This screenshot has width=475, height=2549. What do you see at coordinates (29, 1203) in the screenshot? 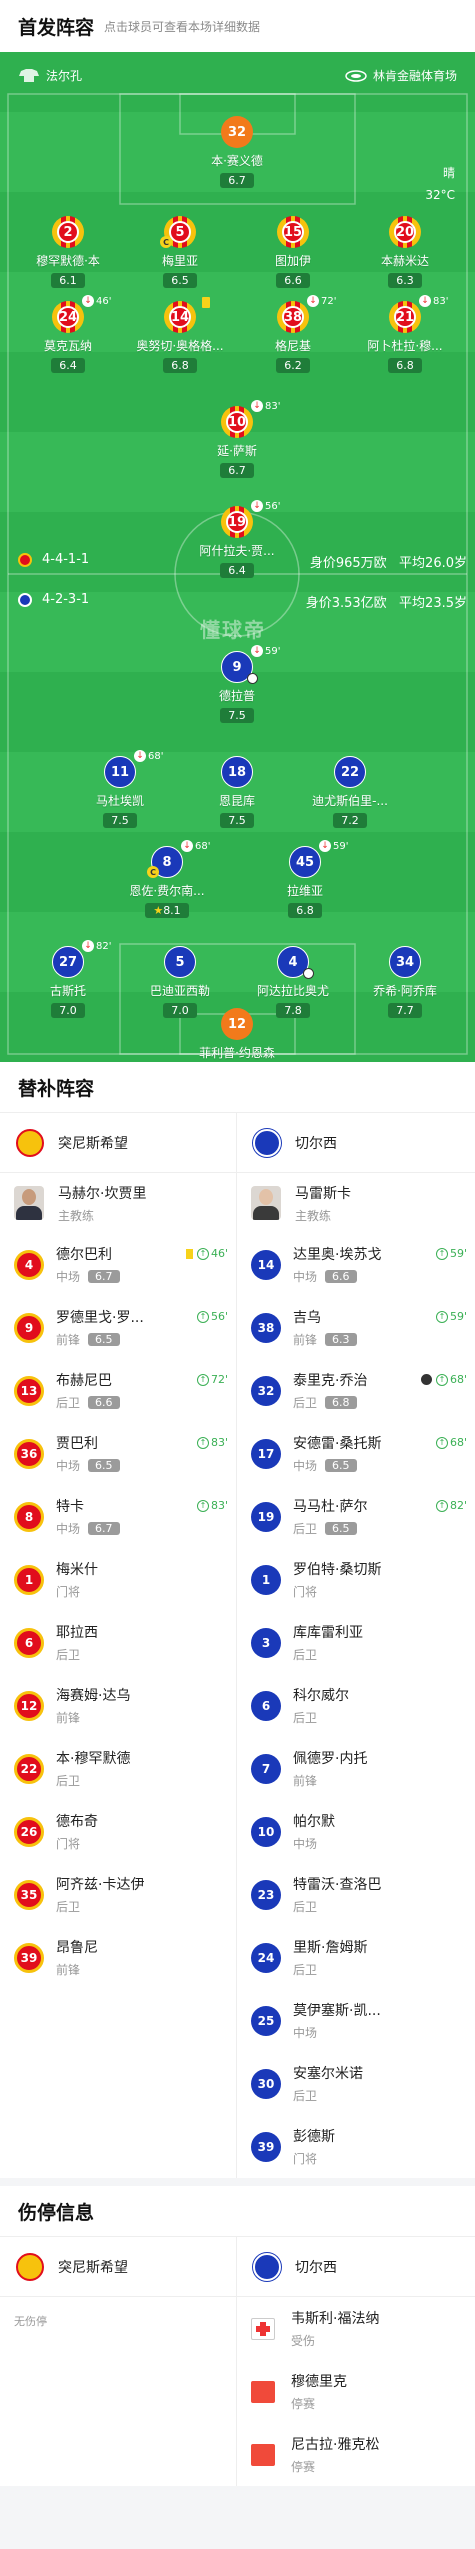
I see `manager-avatar` at bounding box center [29, 1203].